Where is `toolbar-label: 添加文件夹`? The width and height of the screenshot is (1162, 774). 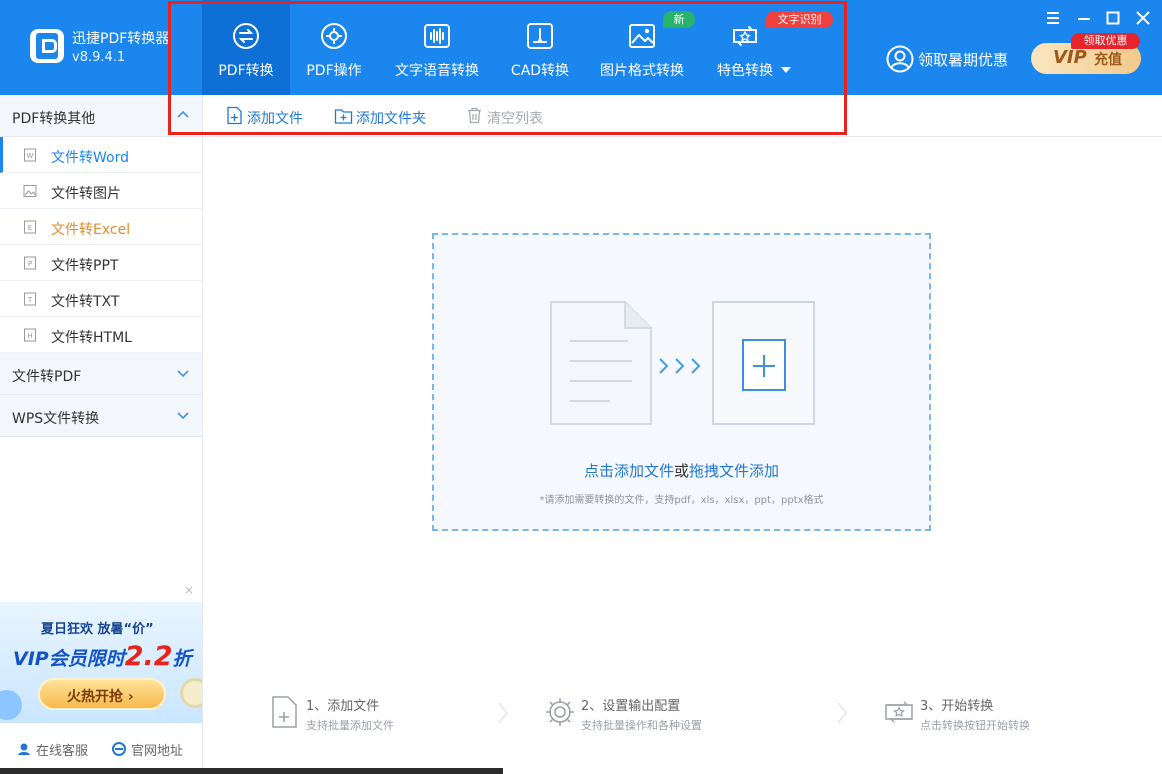
toolbar-label: 添加文件夹 is located at coordinates (391, 119).